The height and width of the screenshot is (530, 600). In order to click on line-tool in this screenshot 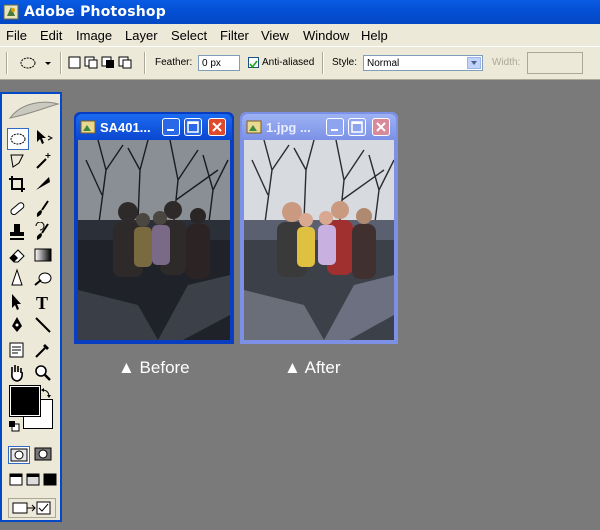, I will do `click(44, 326)`.